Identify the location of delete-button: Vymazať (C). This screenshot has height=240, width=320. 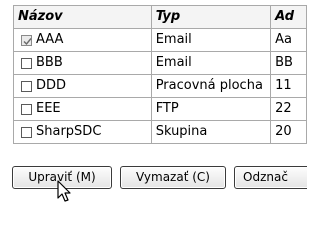
(173, 177).